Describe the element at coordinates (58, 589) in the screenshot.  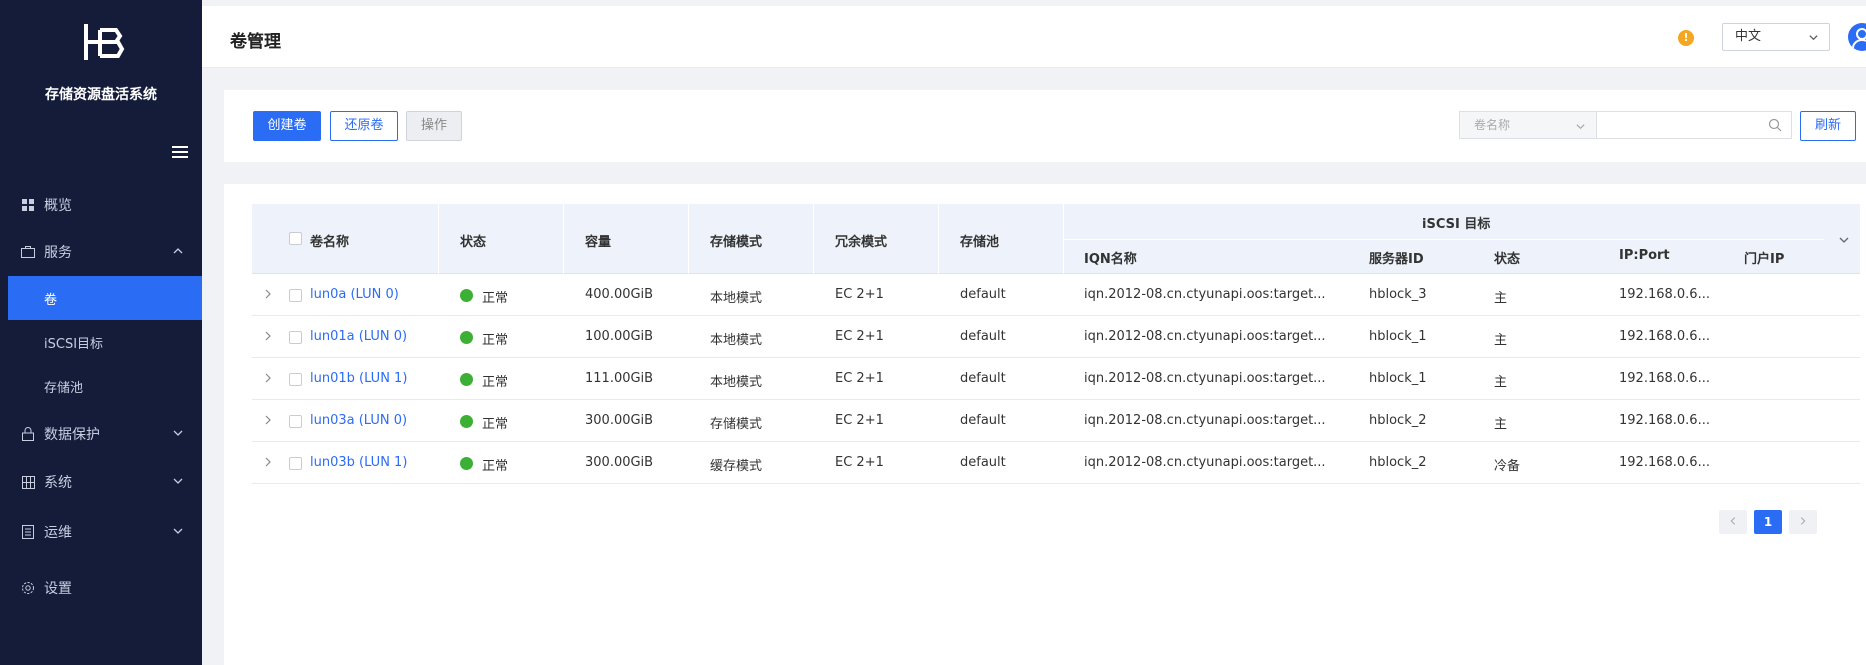
I see `sidebar-item-label: 设置` at that location.